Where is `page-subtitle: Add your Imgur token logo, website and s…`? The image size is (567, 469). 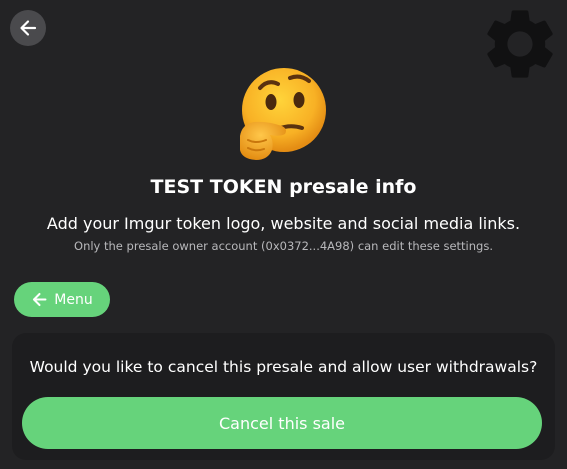
page-subtitle: Add your Imgur token logo, website and s… is located at coordinates (283, 223).